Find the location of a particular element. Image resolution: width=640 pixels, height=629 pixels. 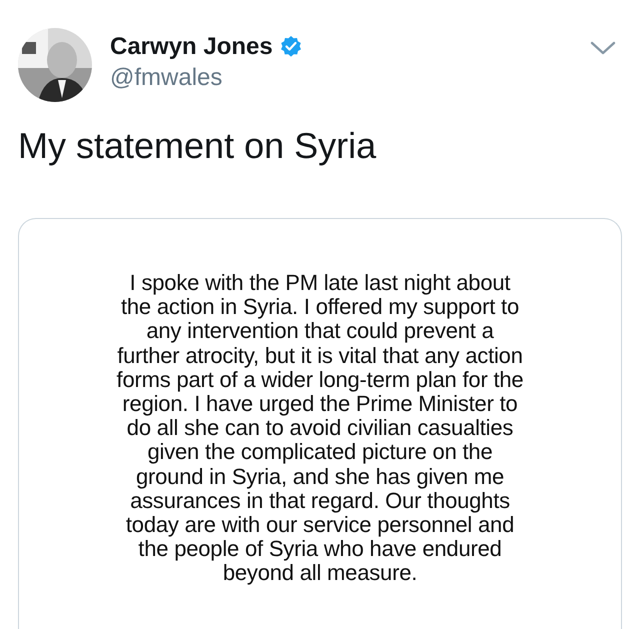

author-handle: @fmwales is located at coordinates (341, 78).